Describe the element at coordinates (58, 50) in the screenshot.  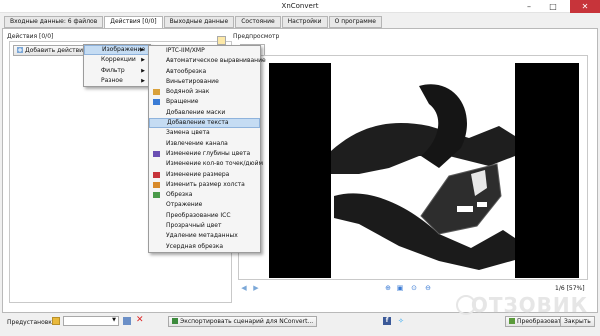
I see `add-action-label: Добавить действие>` at that location.